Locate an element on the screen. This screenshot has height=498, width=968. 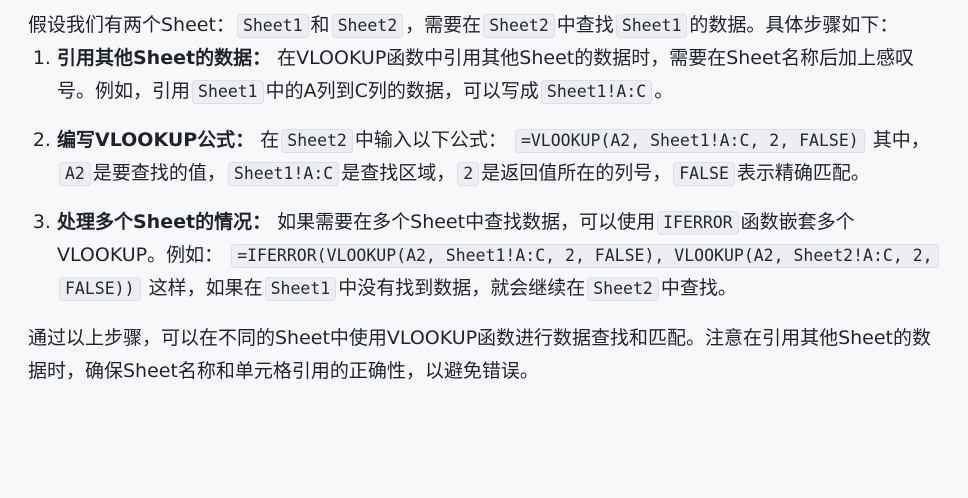
step-text: 是查找区域， is located at coordinates (398, 173).